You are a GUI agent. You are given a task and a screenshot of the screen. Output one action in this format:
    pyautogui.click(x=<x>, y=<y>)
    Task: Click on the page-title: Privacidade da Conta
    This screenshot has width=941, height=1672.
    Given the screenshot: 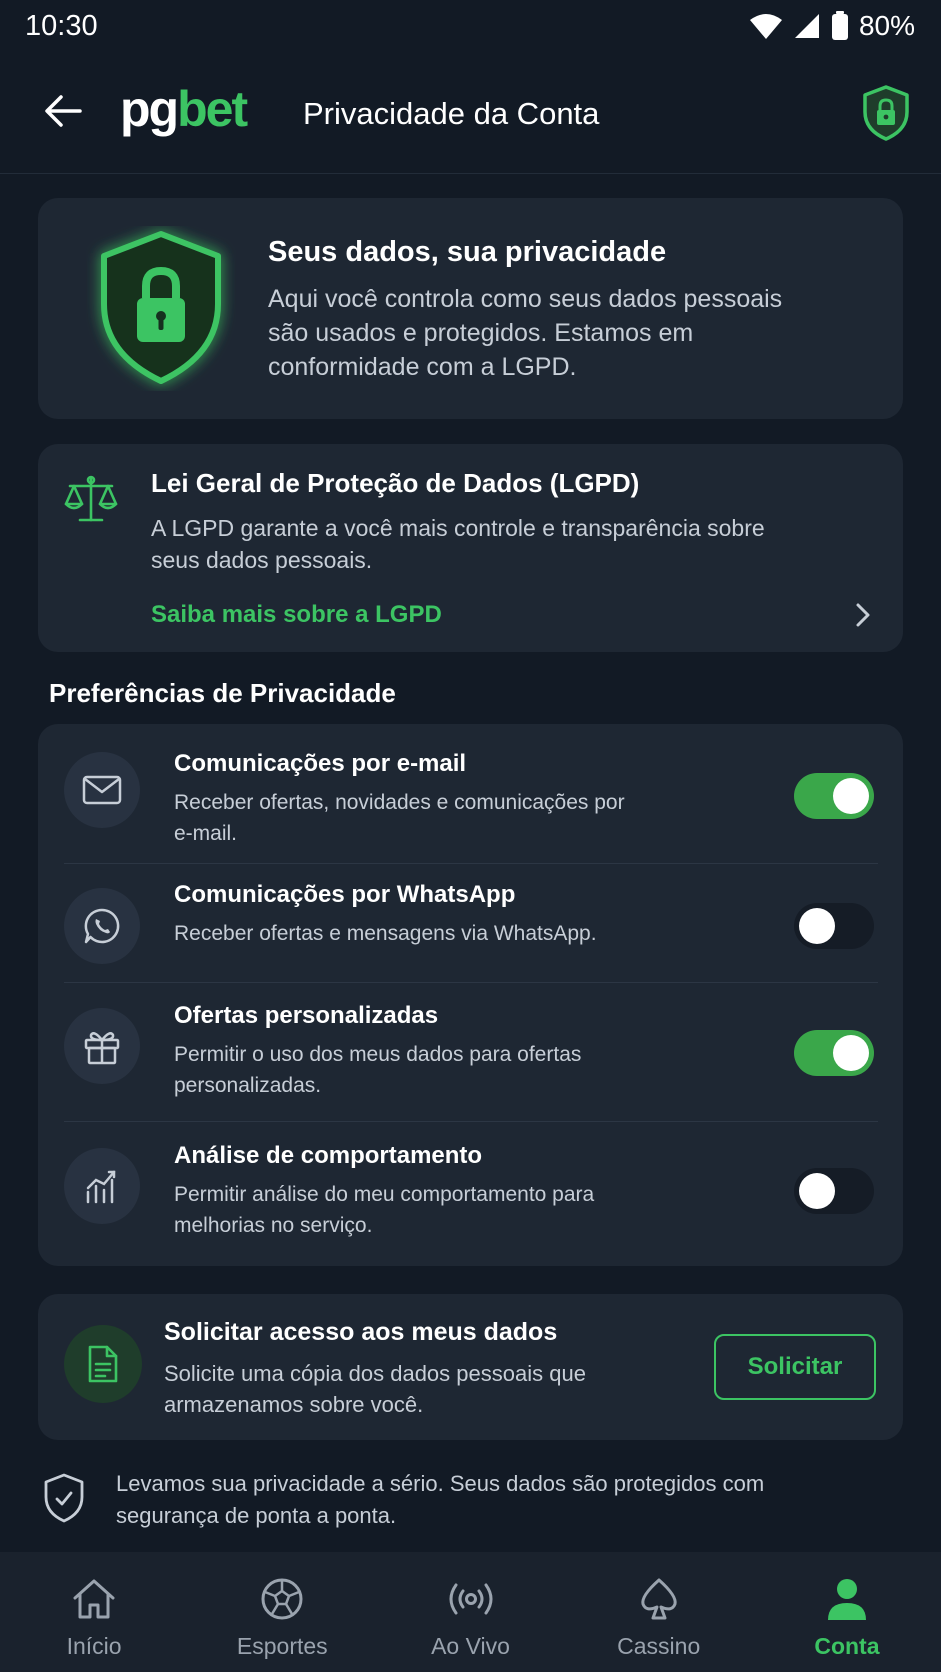 What is the action you would take?
    pyautogui.click(x=451, y=113)
    